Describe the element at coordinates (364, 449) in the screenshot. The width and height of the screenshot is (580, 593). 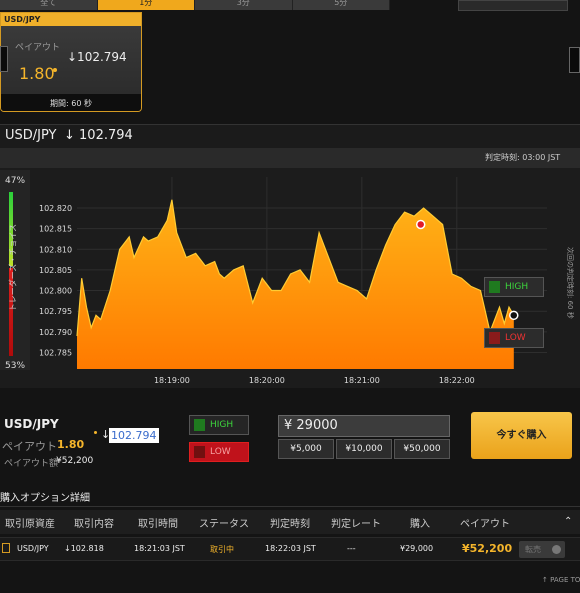
I see `amount-10000-button: ¥10,000` at that location.